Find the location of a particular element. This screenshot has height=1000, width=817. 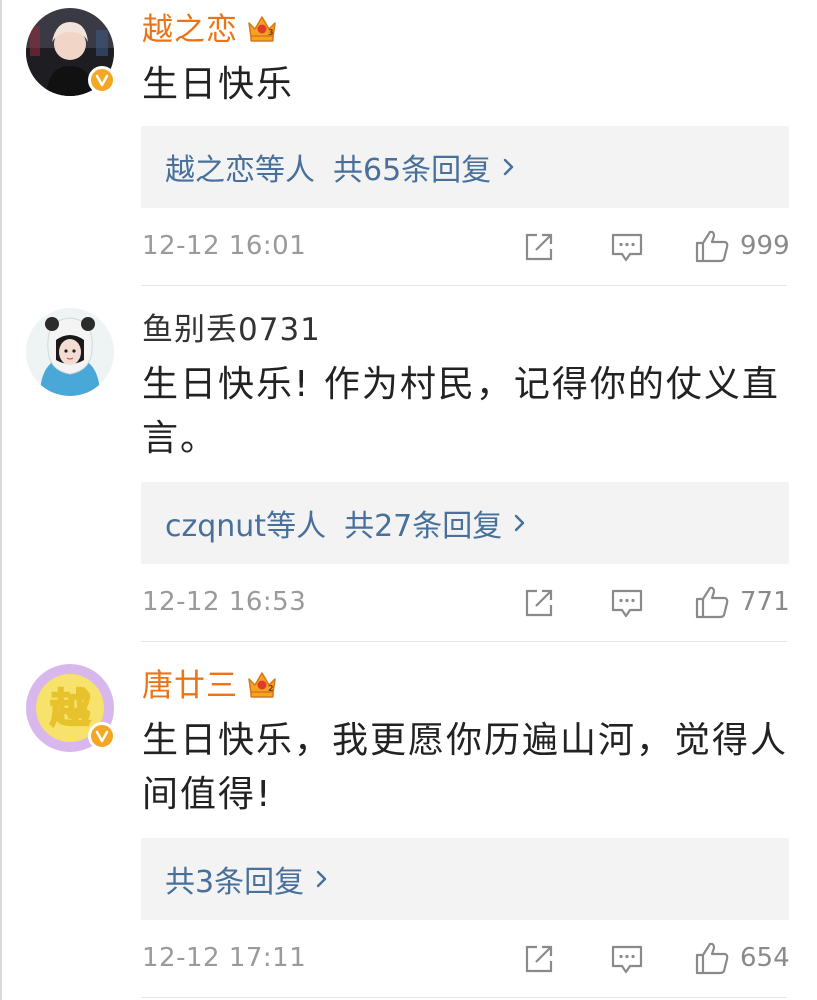

username-text: 鱼别丢0731 is located at coordinates (231, 330).